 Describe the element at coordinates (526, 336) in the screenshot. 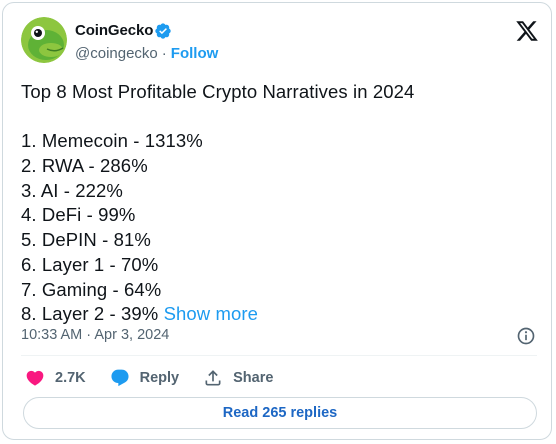

I see `info-icon` at that location.